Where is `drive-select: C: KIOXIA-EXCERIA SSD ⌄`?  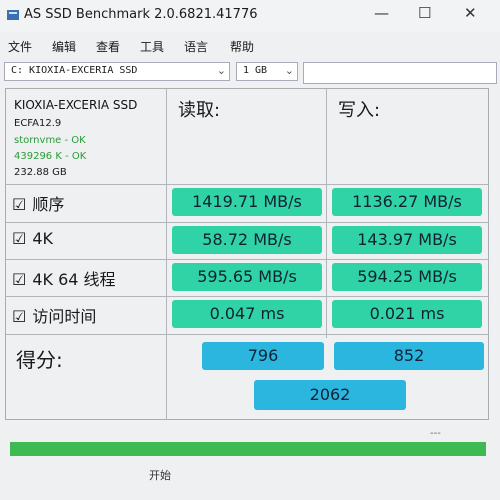 drive-select: C: KIOXIA-EXCERIA SSD ⌄ is located at coordinates (117, 71).